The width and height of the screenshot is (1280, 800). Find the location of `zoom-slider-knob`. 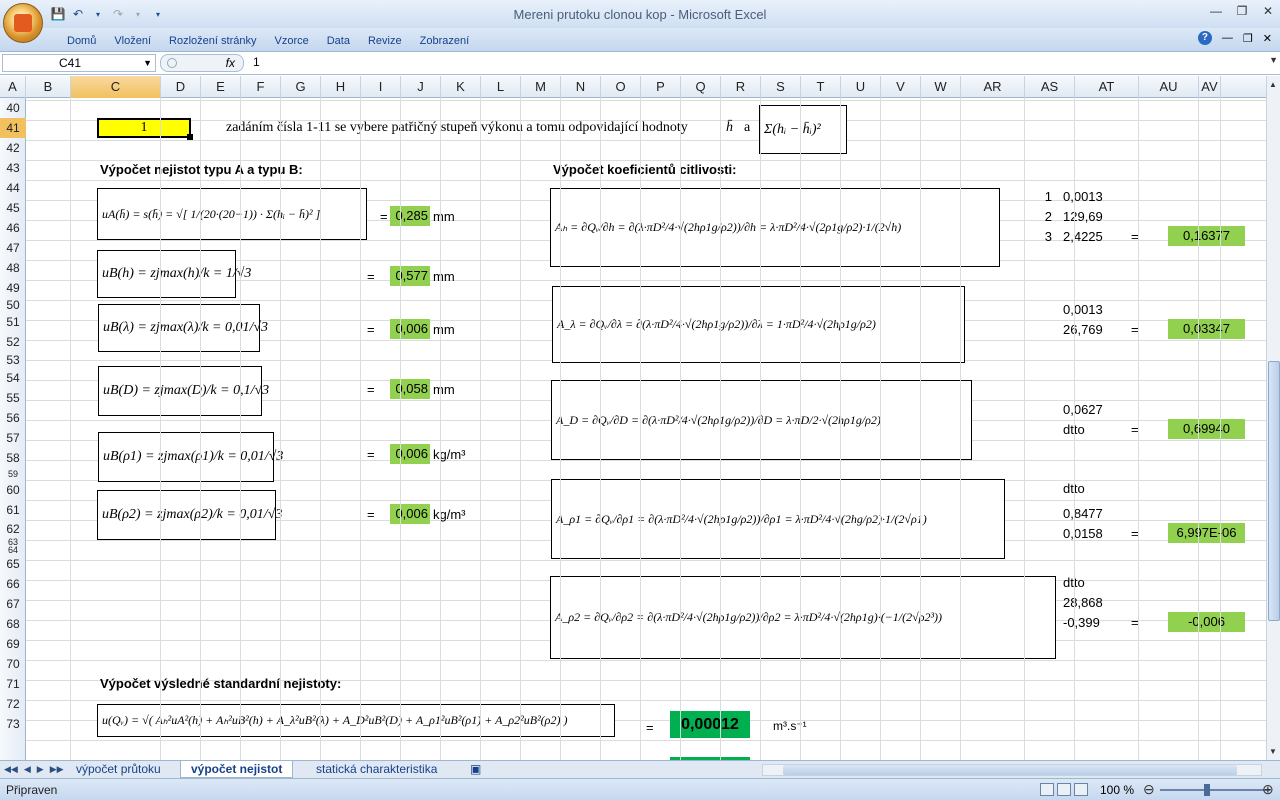

zoom-slider-knob is located at coordinates (1207, 790).